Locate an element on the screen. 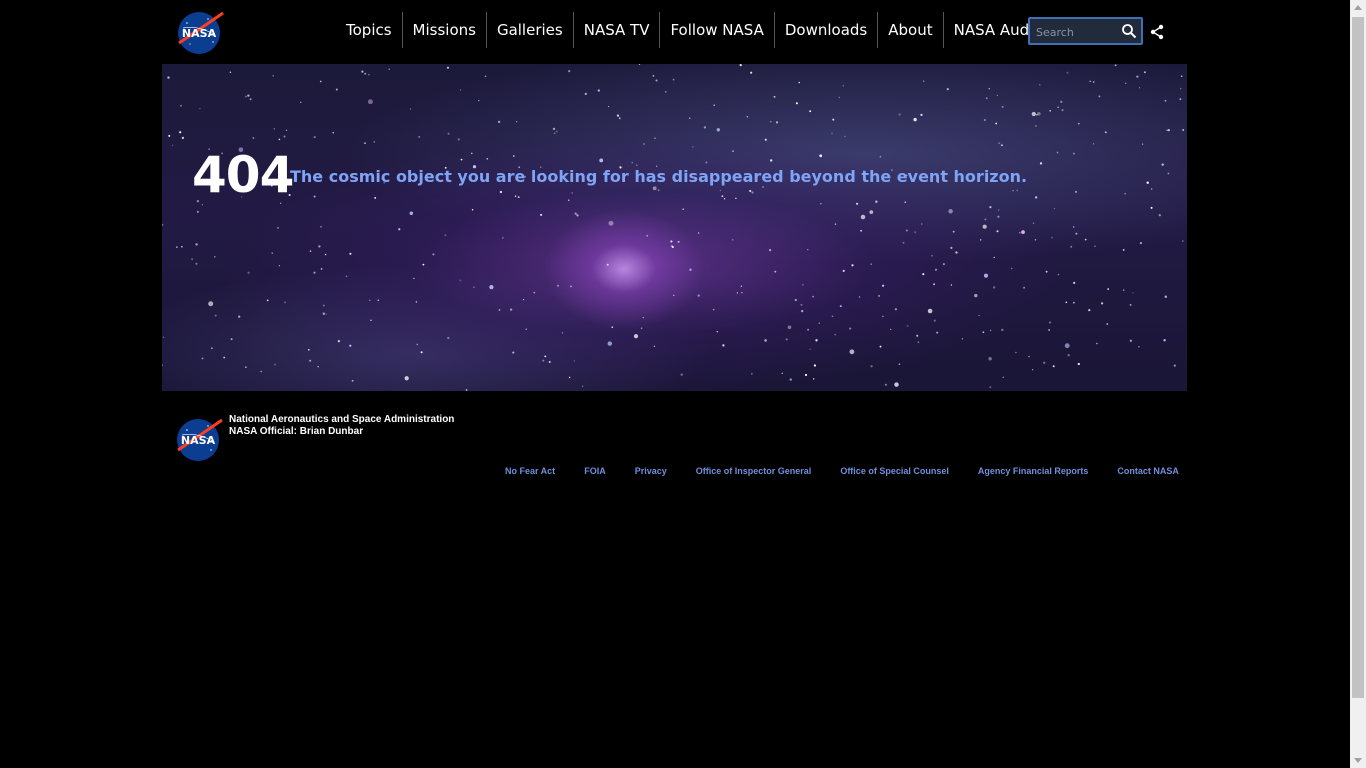 This screenshot has width=1366, height=768. footer-nasa-logo-icon: NASA is located at coordinates (199, 439).